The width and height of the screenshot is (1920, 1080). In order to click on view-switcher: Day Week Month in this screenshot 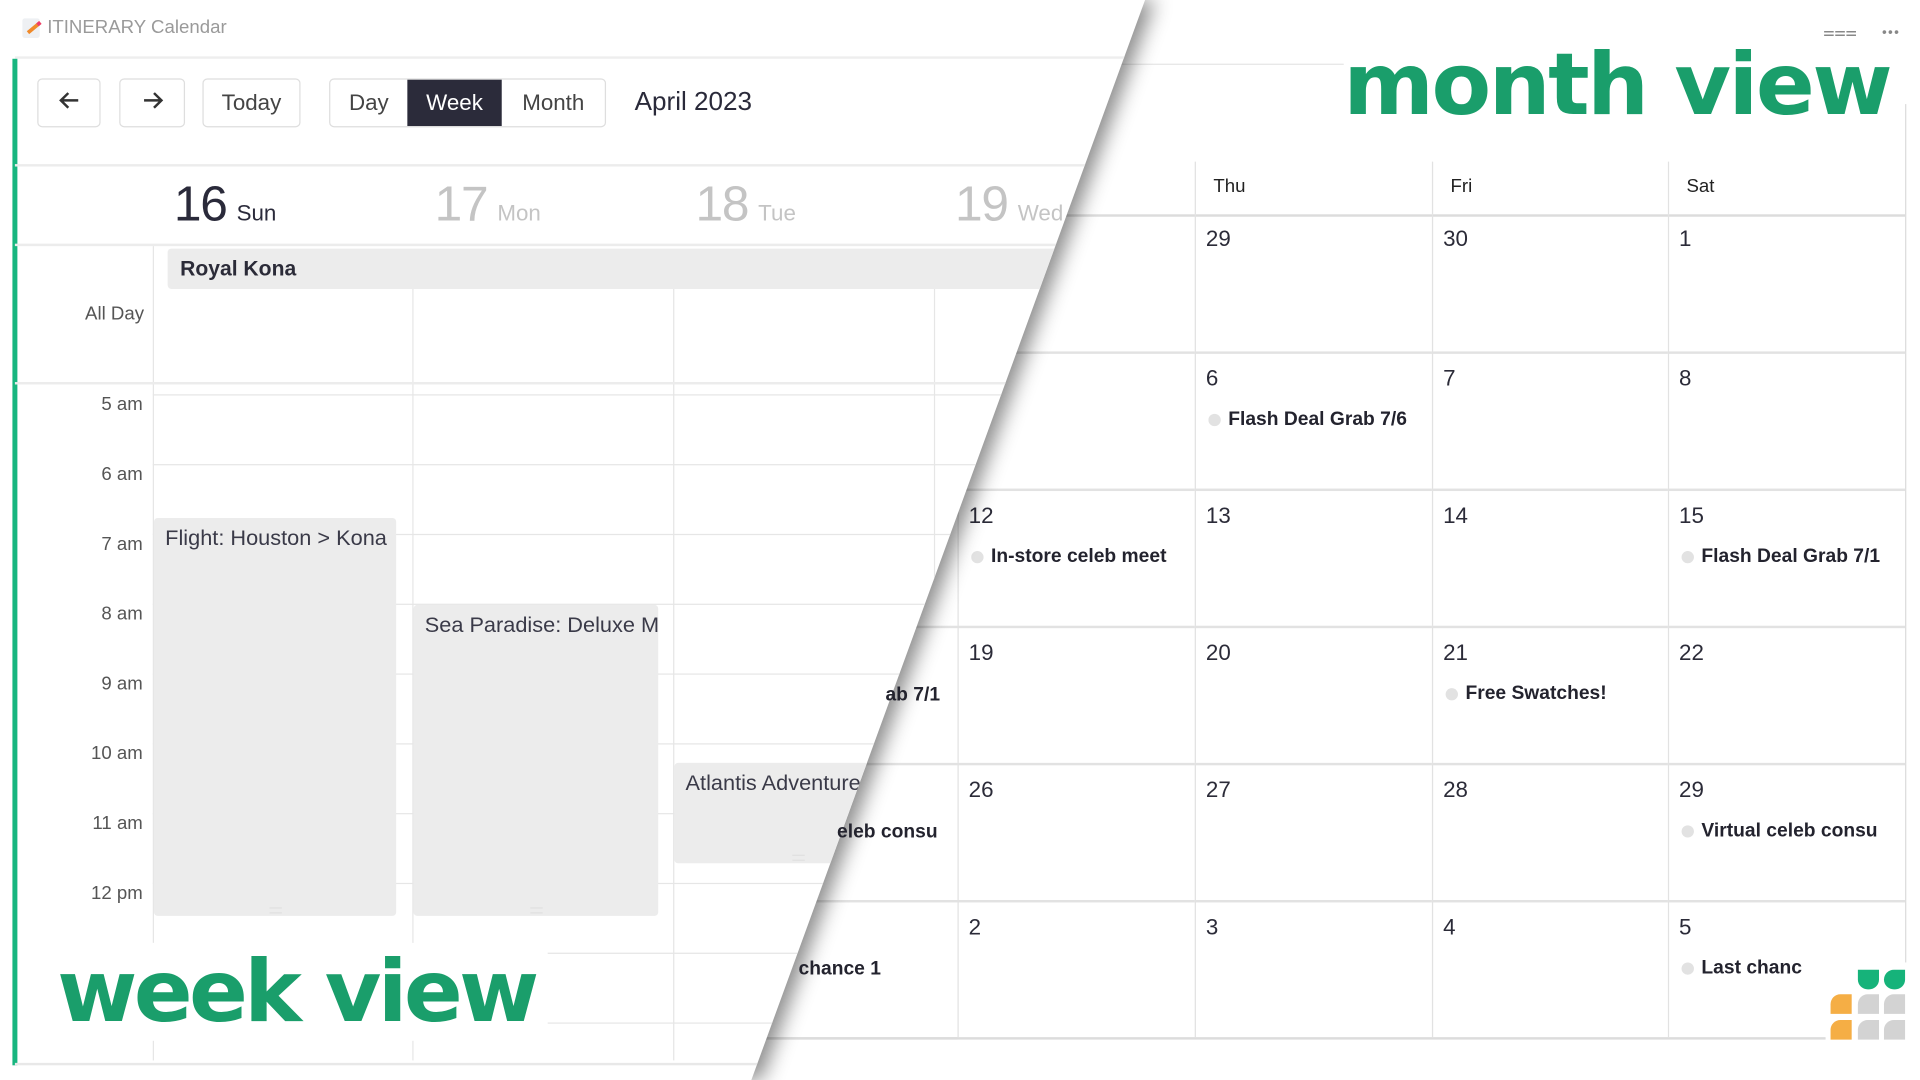, I will do `click(468, 103)`.